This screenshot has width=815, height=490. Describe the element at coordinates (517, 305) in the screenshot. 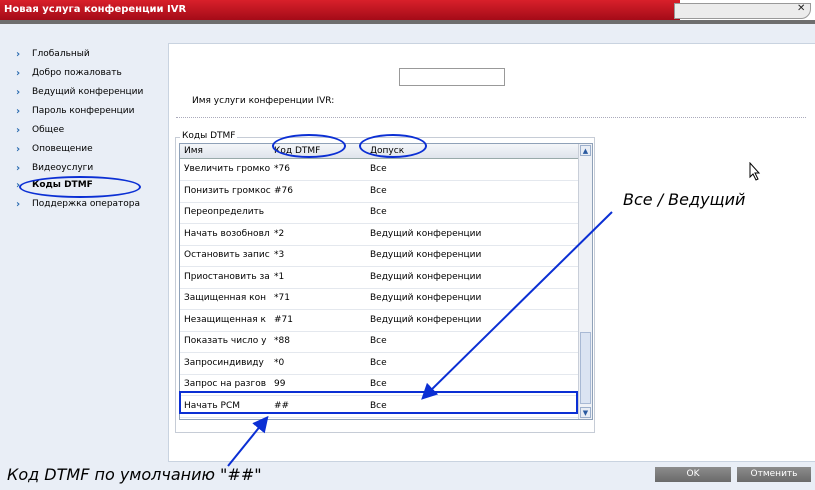

I see `arrow-to-permission` at that location.